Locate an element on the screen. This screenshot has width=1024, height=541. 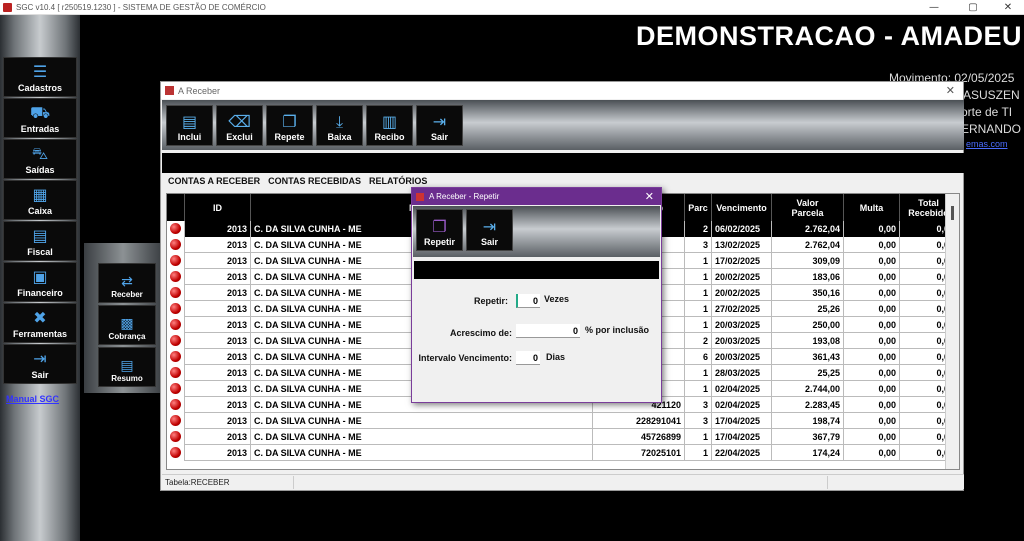
baixa-button: ⤓ Baixa is located at coordinates (339, 125).